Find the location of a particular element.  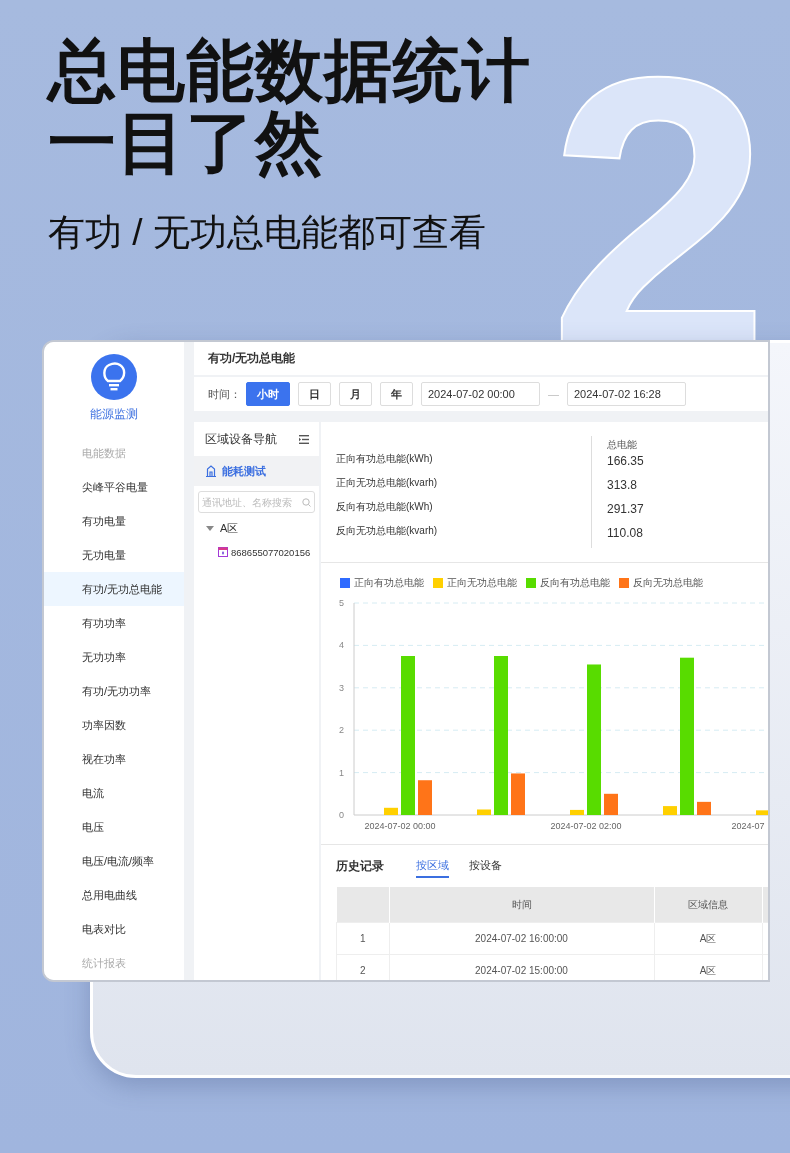

menu-item: 视在功率 is located at coordinates (114, 759).